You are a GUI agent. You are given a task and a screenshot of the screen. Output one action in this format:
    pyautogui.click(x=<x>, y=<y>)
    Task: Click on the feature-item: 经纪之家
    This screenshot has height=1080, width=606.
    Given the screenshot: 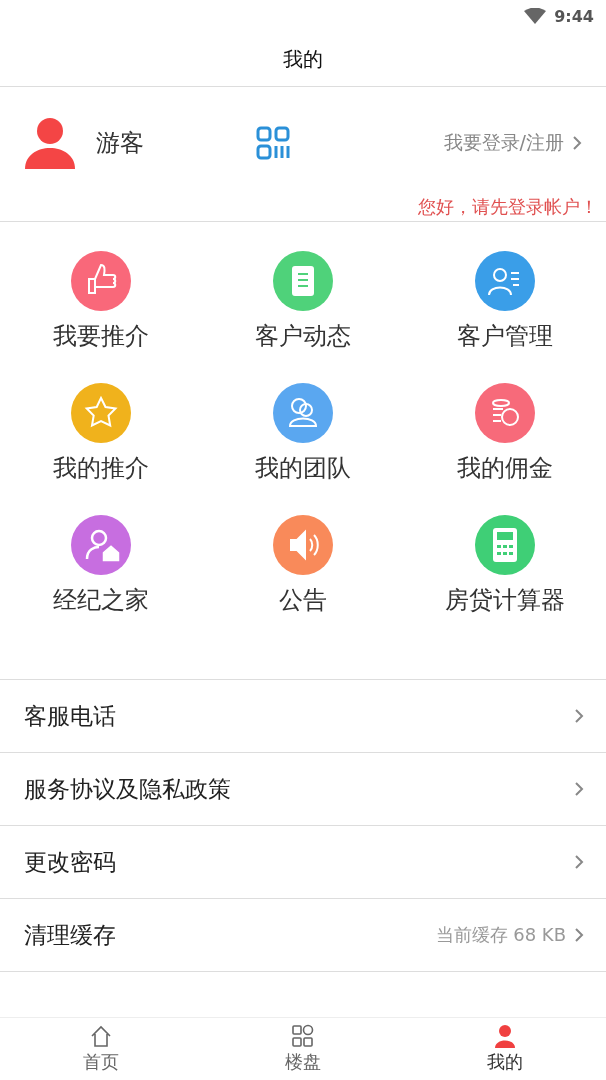 What is the action you would take?
    pyautogui.click(x=101, y=565)
    